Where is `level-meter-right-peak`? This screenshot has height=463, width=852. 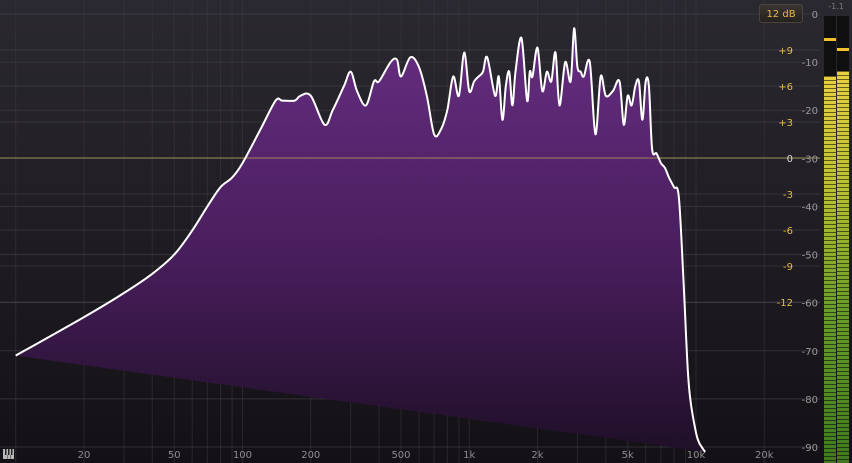
level-meter-right-peak is located at coordinates (843, 49).